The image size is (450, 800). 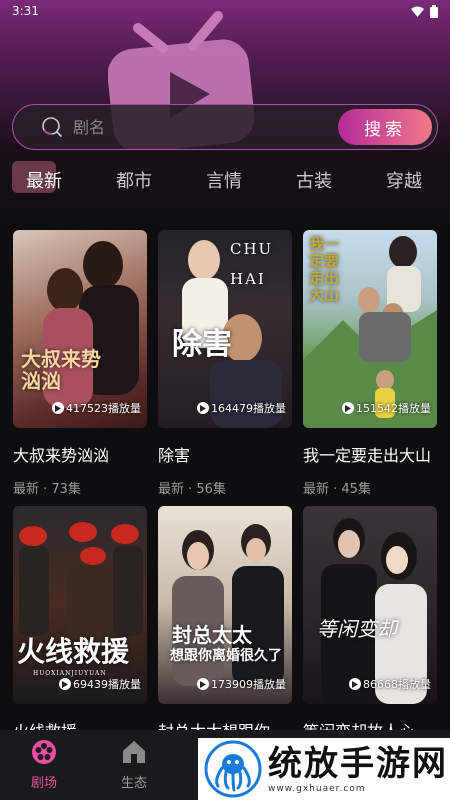 I want to click on category-tabs: 最新 都市 言情 古装 穿越, so click(x=225, y=180).